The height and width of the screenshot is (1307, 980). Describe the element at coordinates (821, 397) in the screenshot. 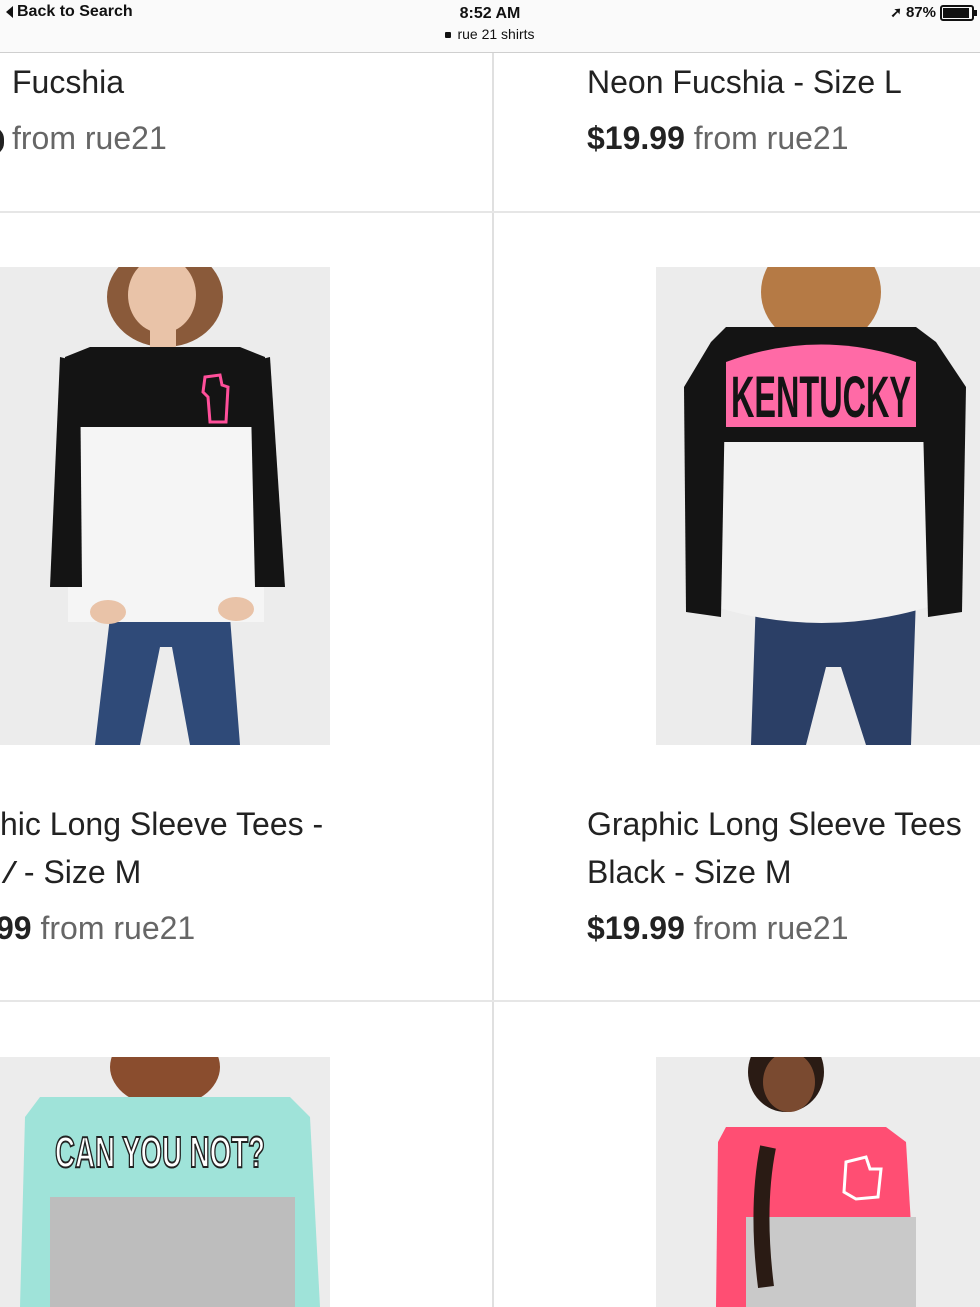

I see `shirt-lettering: KENTUCKY` at that location.